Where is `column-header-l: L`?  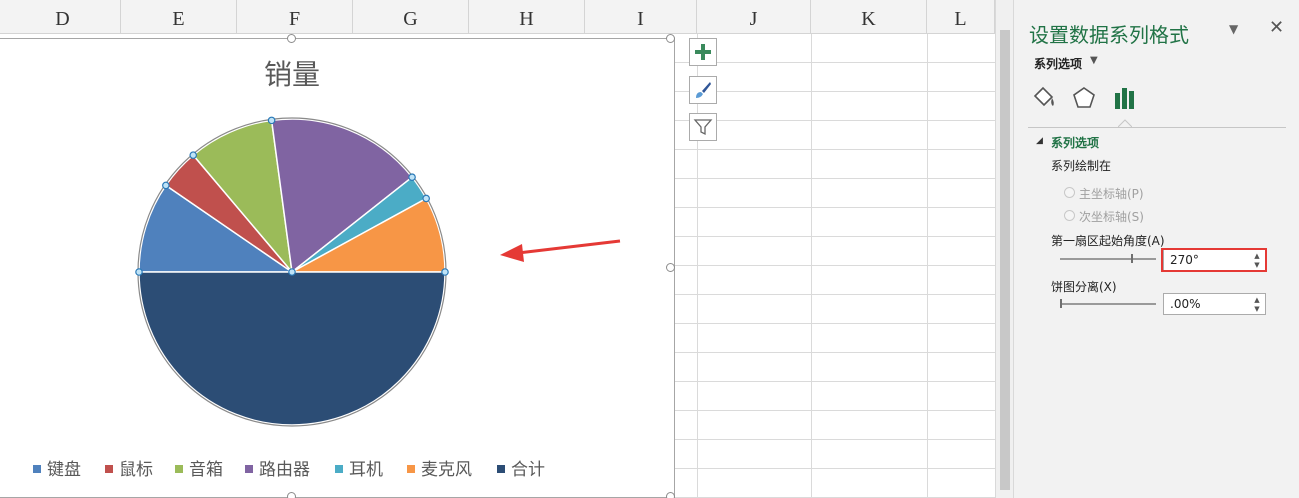
column-header-l: L is located at coordinates (961, 17).